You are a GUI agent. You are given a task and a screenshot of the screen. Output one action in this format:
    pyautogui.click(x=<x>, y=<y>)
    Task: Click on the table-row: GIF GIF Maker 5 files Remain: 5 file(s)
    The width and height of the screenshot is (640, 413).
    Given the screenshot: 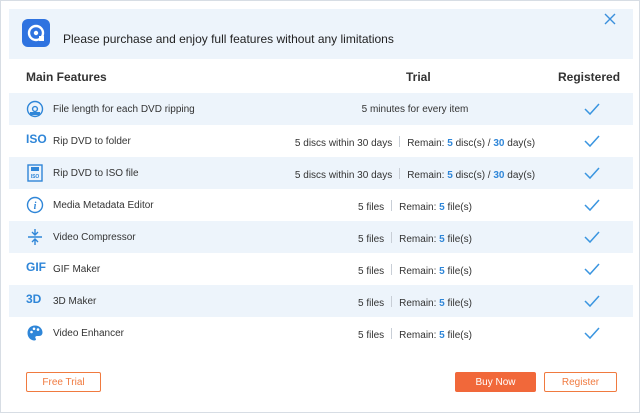 What is the action you would take?
    pyautogui.click(x=321, y=269)
    